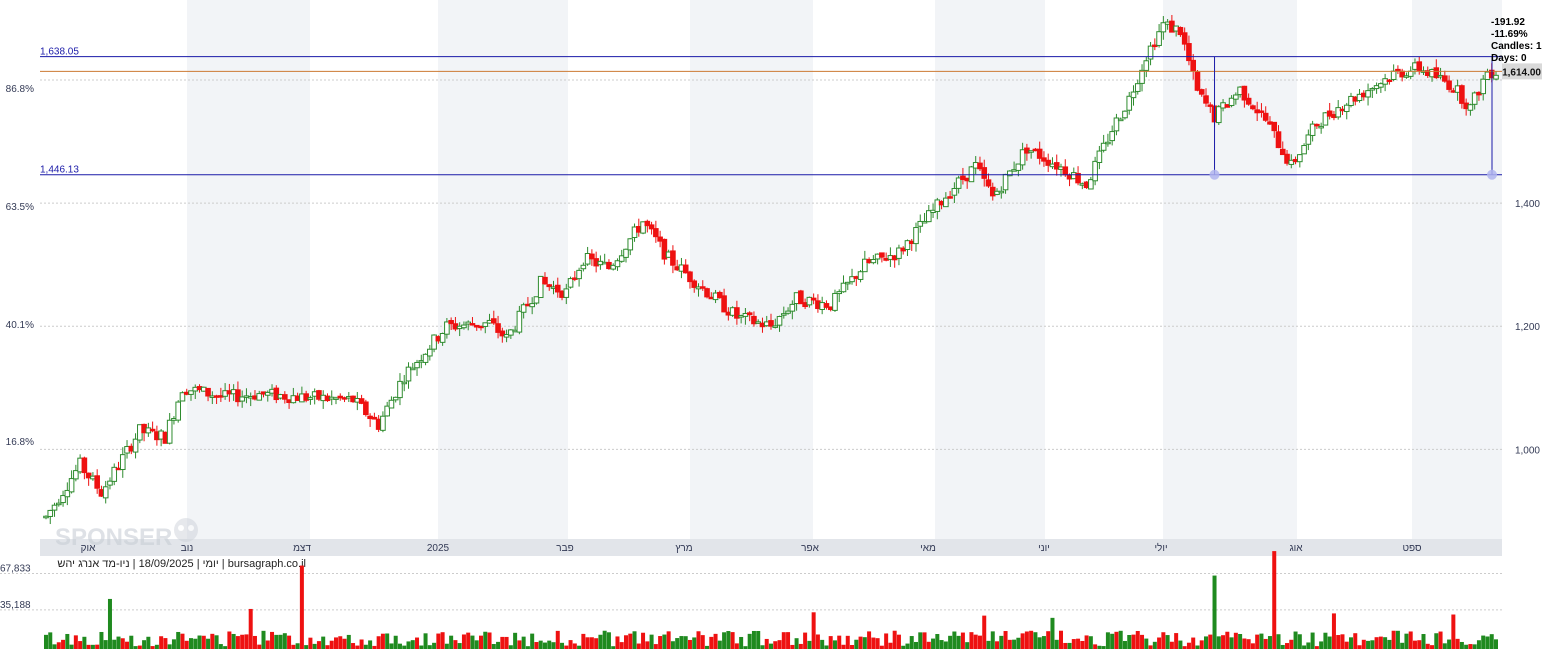 This screenshot has width=1542, height=649. I want to click on measure-end-handle, so click(1492, 174).